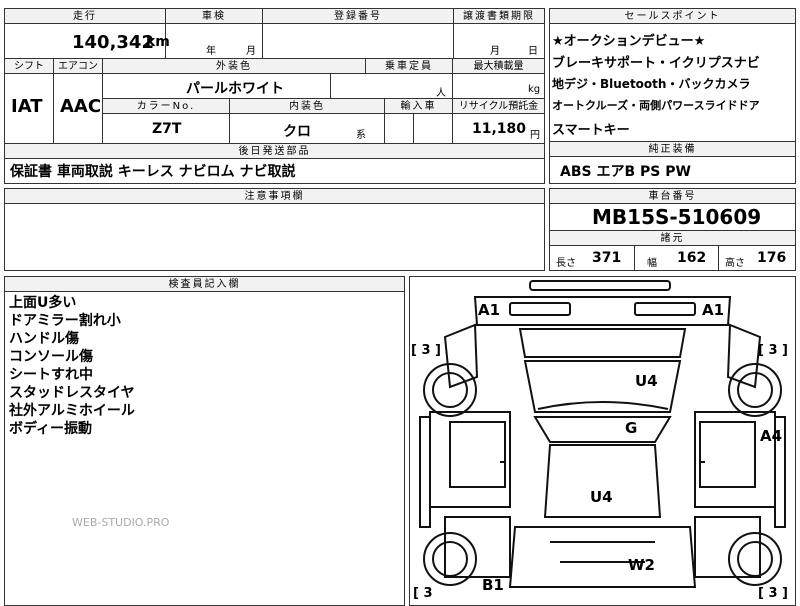 This screenshot has height=606, width=800. What do you see at coordinates (646, 381) in the screenshot?
I see `damage-code-u4-top: U4` at bounding box center [646, 381].